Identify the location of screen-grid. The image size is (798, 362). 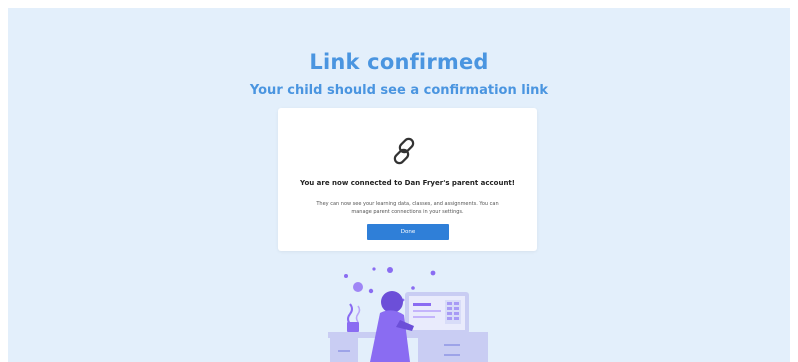
(453, 311).